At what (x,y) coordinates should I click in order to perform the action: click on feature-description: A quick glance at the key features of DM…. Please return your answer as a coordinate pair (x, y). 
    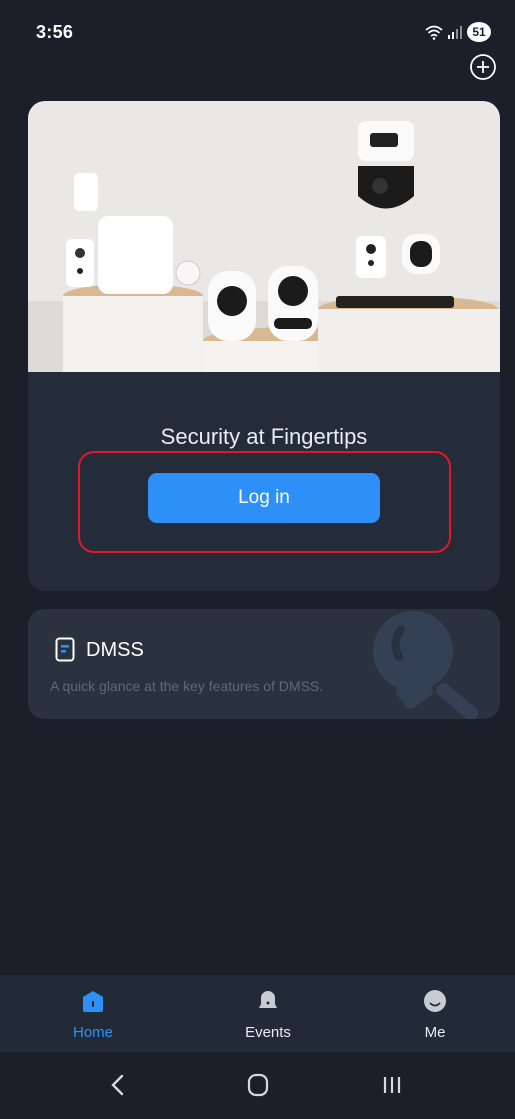
    Looking at the image, I should click on (187, 686).